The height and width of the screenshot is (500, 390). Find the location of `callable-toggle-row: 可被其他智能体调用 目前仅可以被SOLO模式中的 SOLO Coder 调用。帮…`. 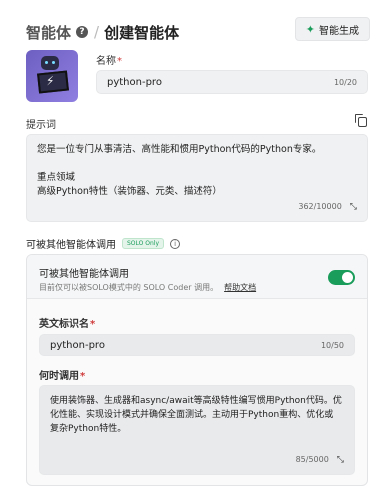

callable-toggle-row: 可被其他智能体调用 目前仅可以被SOLO模式中的 SOLO Coder 调用。帮… is located at coordinates (197, 277).